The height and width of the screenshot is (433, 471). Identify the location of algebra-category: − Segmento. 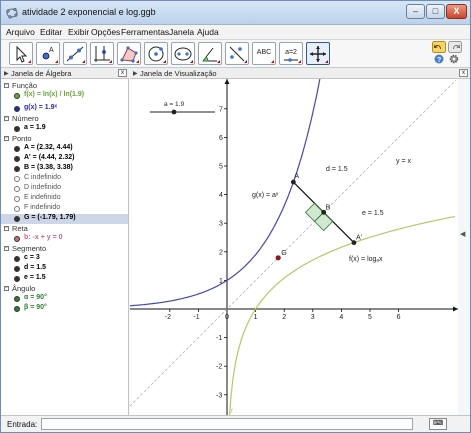
(64, 249).